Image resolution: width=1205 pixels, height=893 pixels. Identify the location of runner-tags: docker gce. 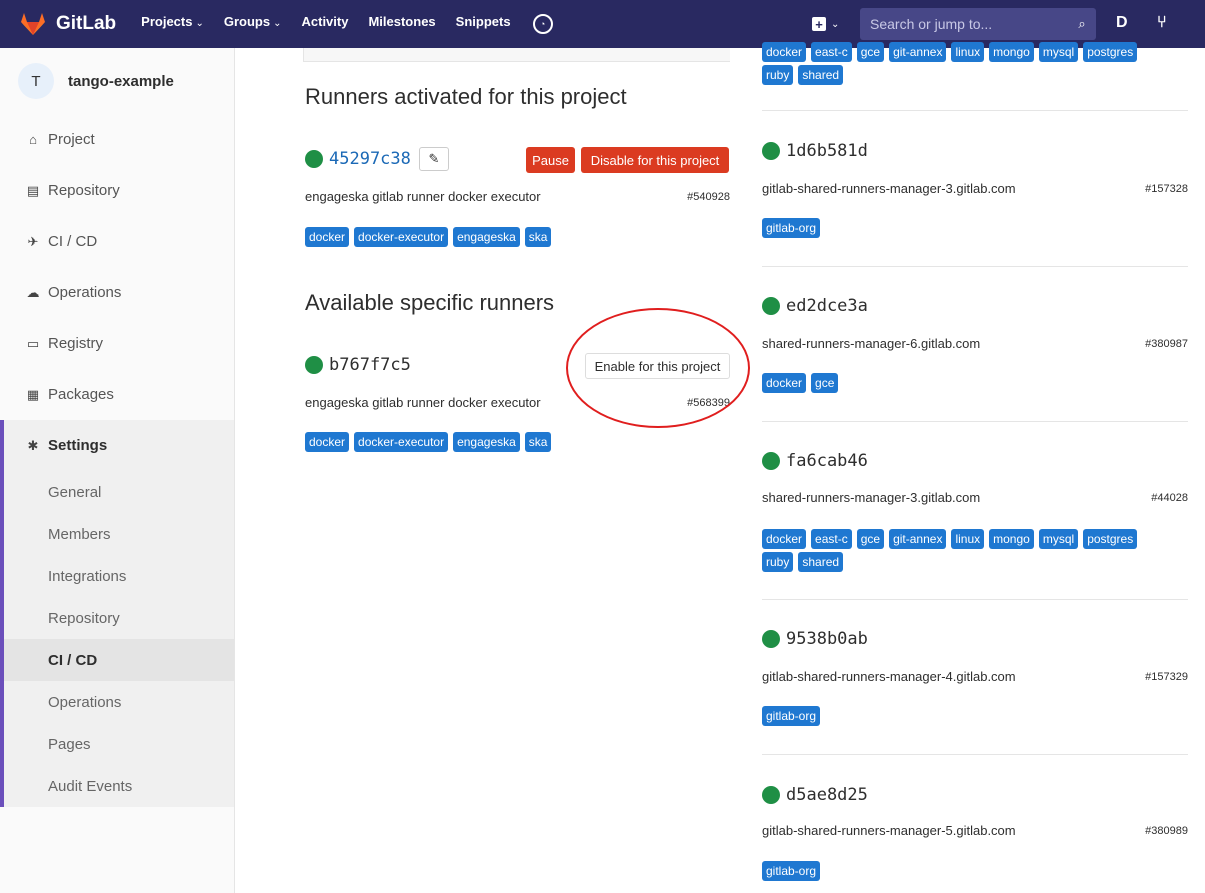
(975, 383).